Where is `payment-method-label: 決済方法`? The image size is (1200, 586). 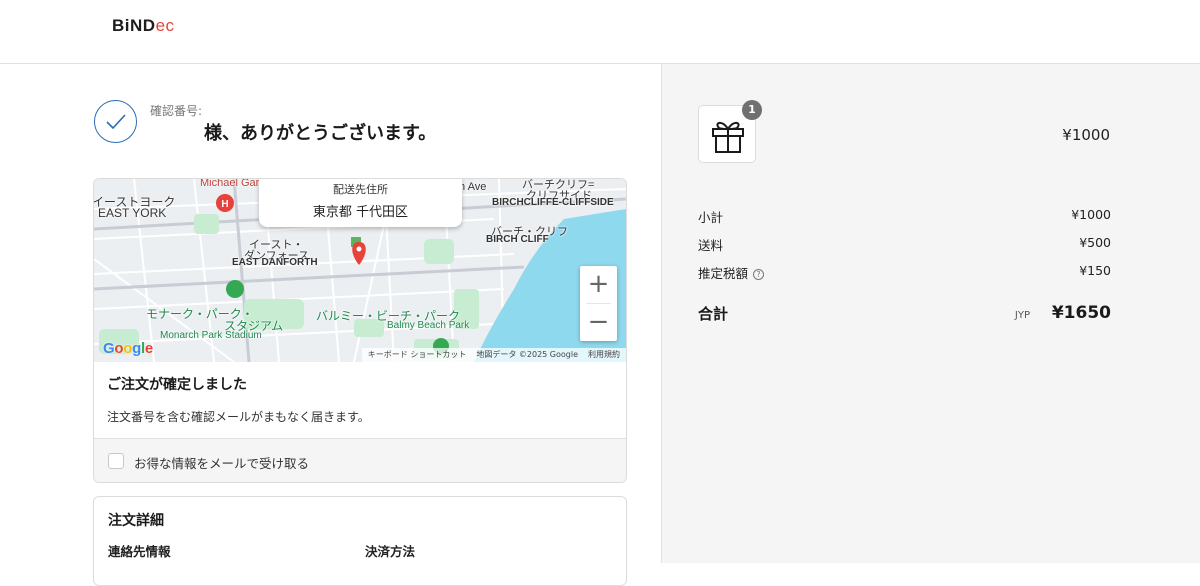
payment-method-label: 決済方法 is located at coordinates (390, 551).